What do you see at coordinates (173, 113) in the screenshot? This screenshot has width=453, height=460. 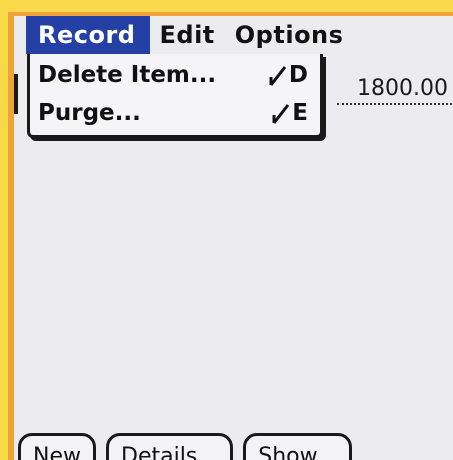 I see `menu-item-purge: Purge... E` at bounding box center [173, 113].